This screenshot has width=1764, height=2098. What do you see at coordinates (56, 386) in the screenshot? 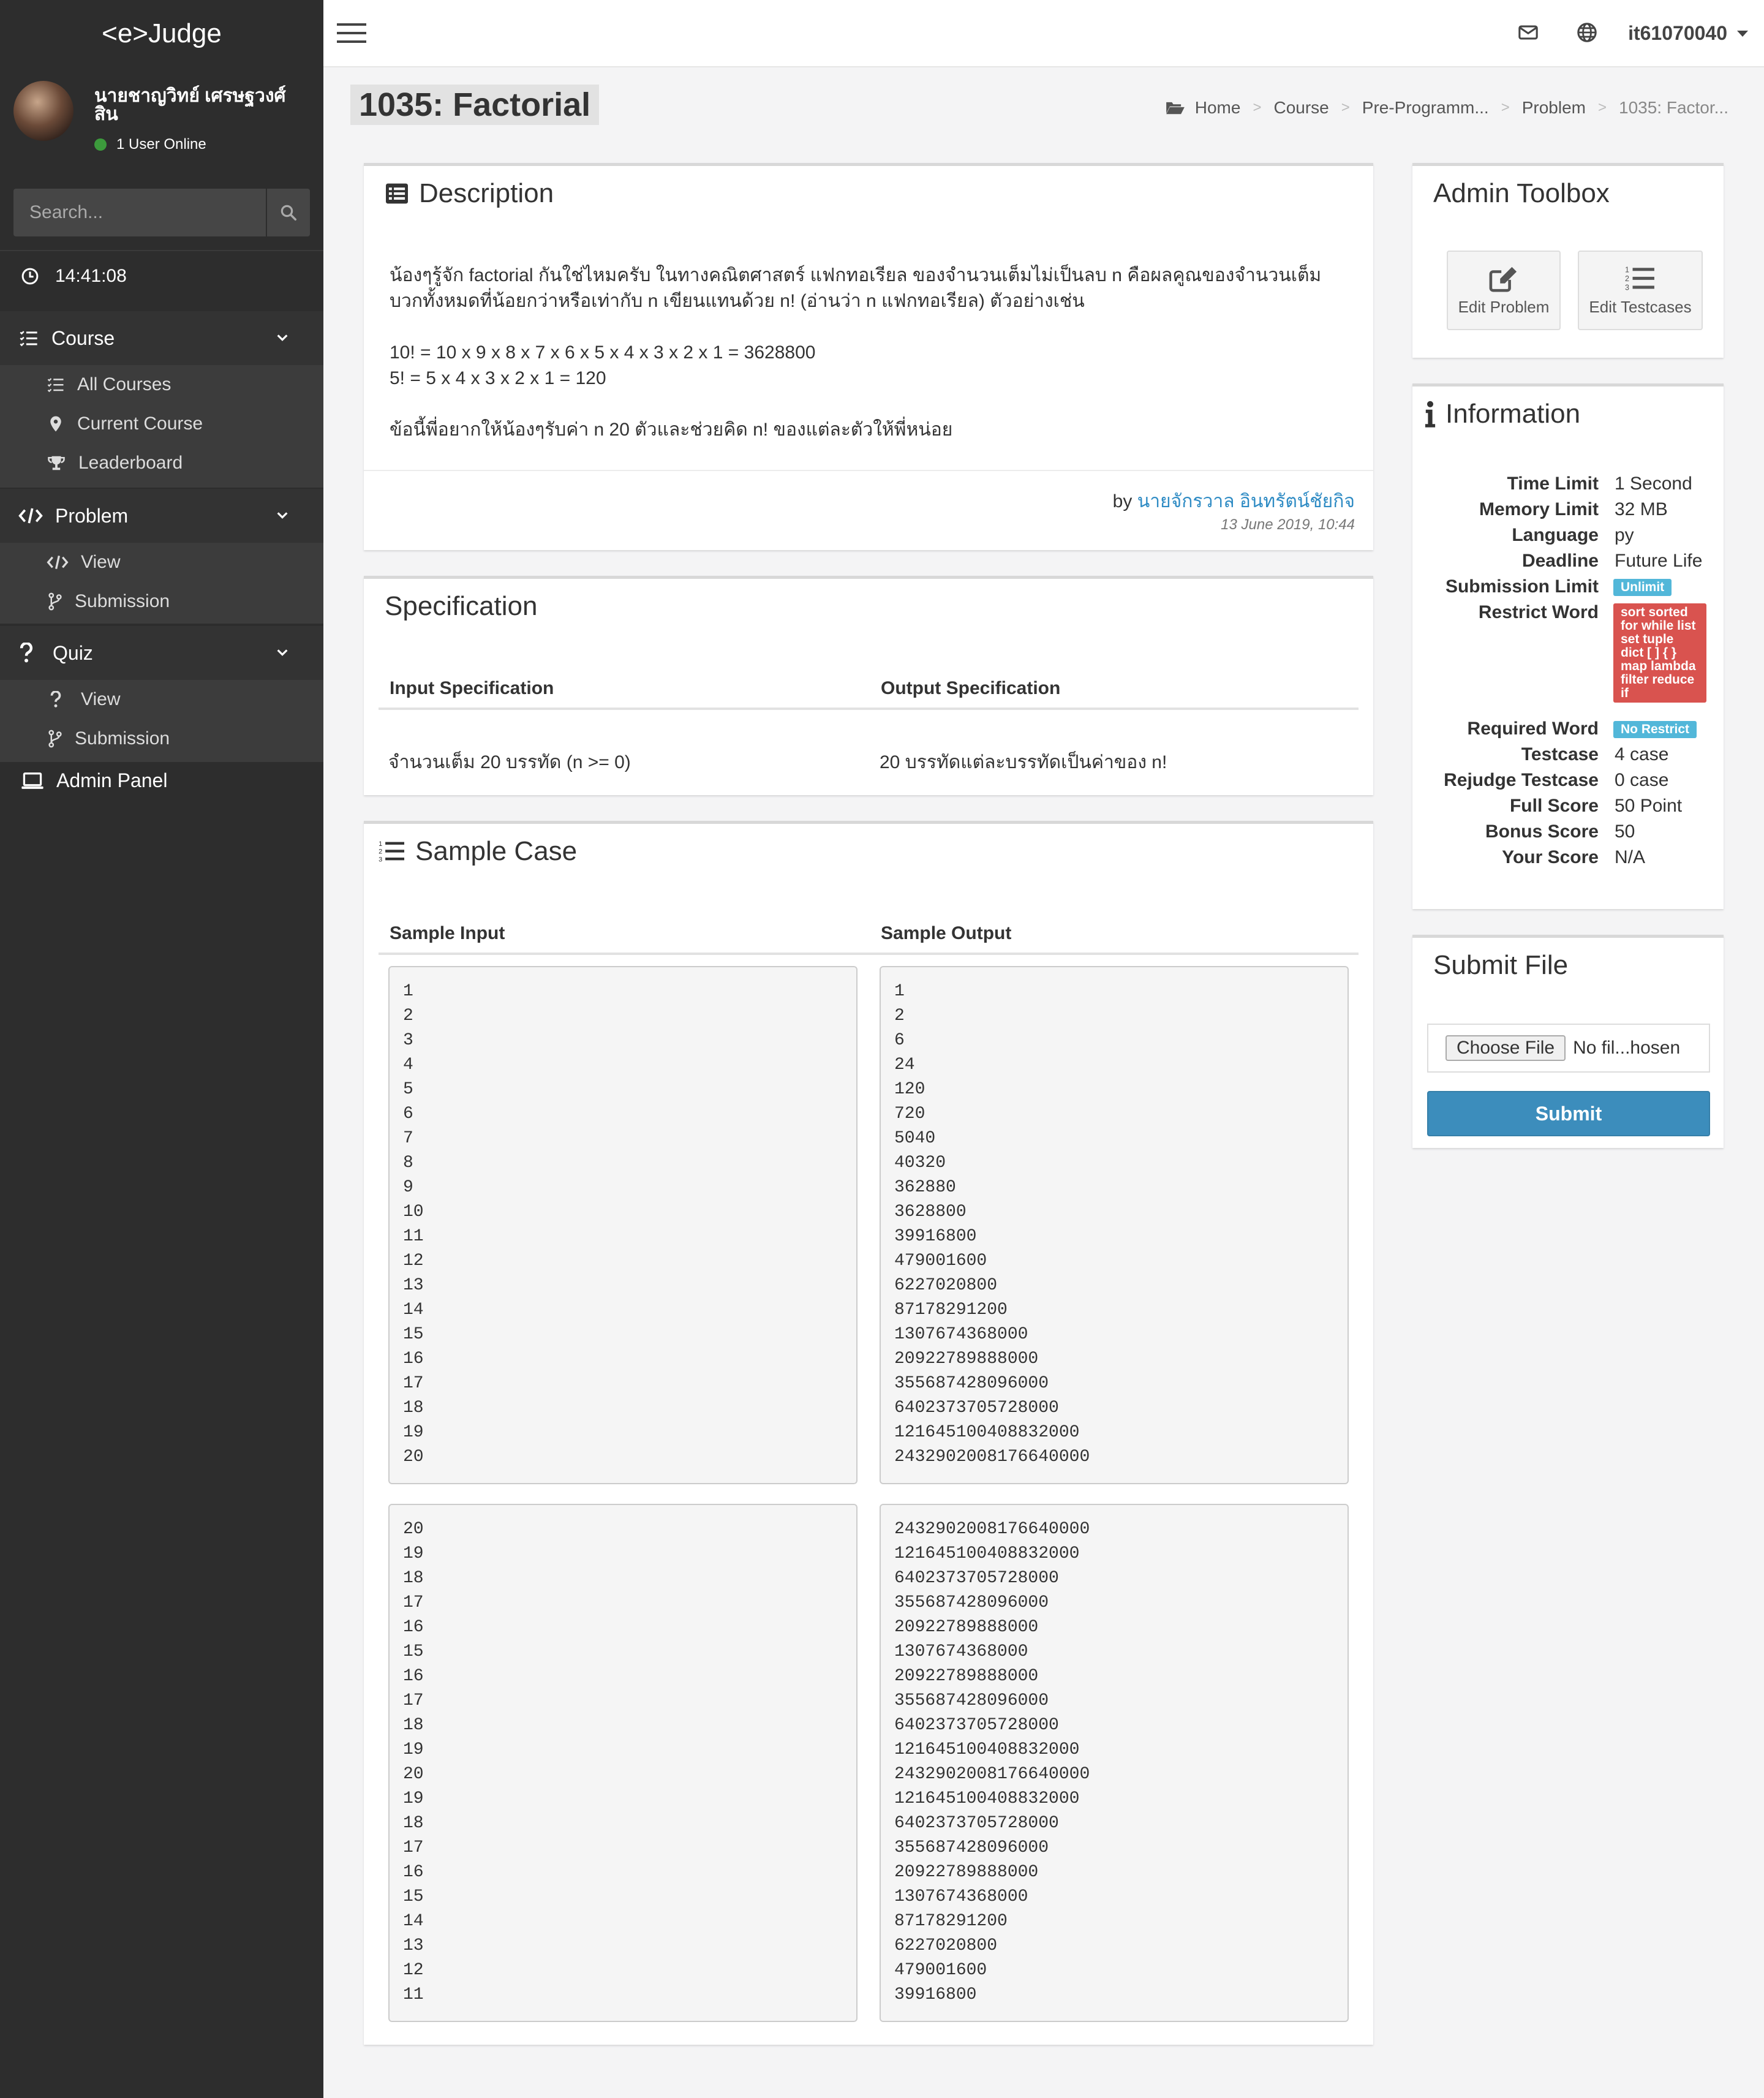
I see `list-icon` at bounding box center [56, 386].